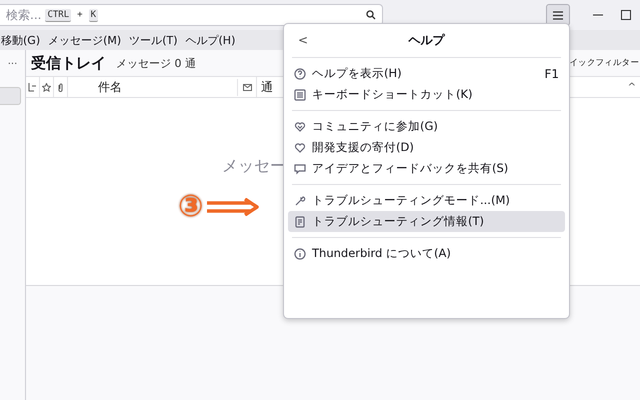  I want to click on minimize-icon, so click(598, 15).